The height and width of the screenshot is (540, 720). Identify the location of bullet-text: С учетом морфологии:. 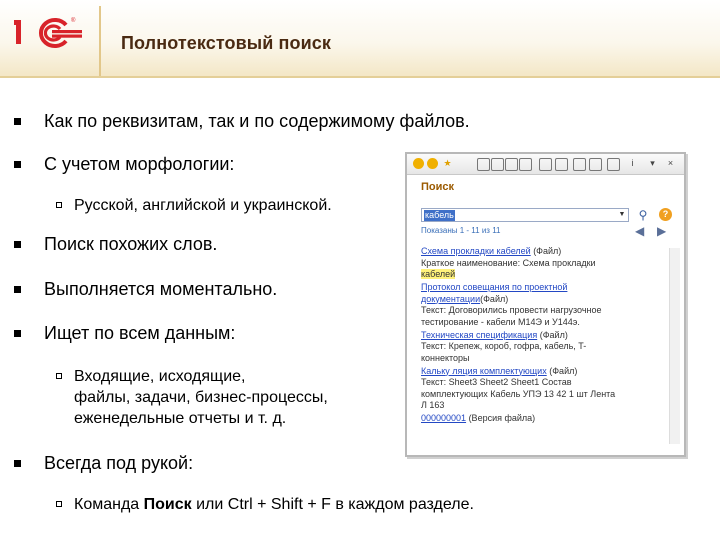
(139, 164).